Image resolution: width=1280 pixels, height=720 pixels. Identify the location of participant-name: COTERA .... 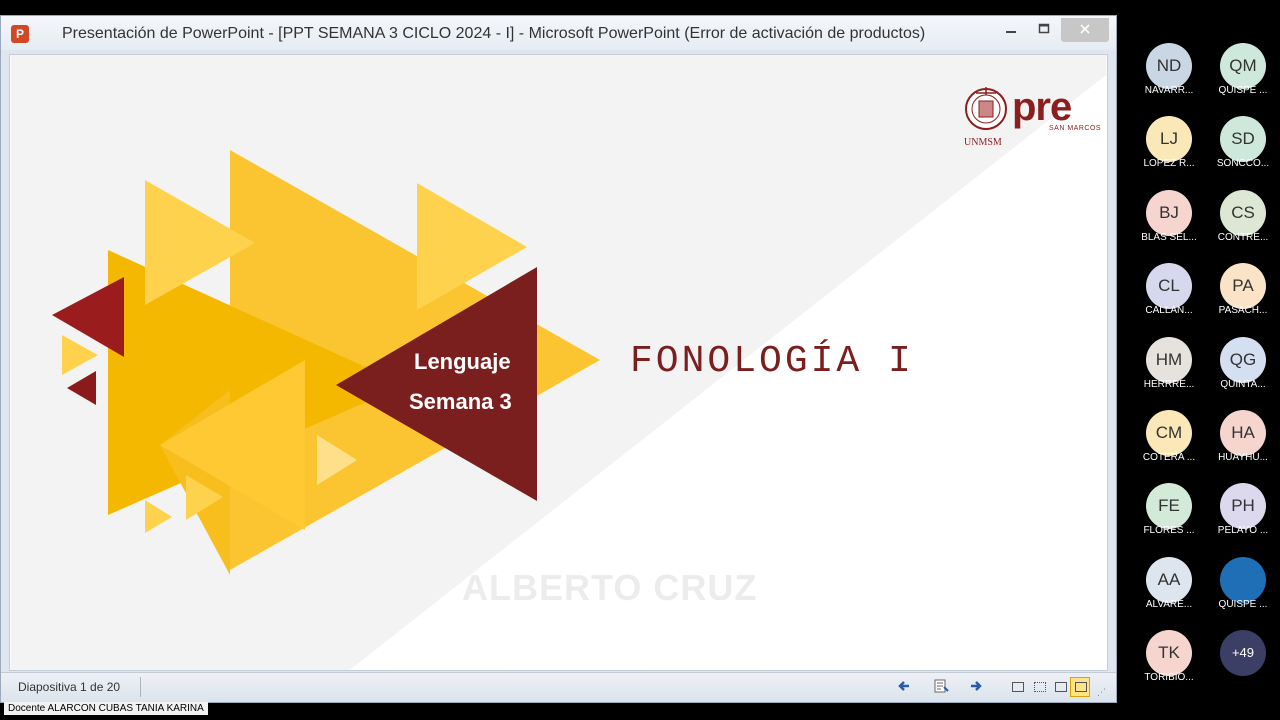
(1169, 457).